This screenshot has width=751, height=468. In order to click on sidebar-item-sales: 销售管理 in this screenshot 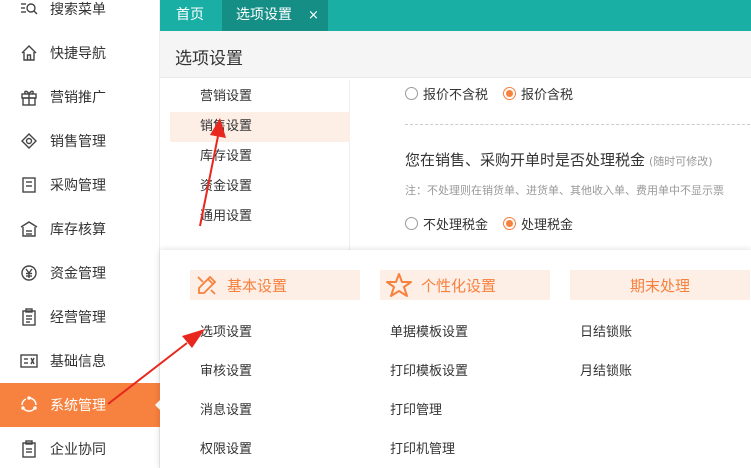, I will do `click(80, 141)`.